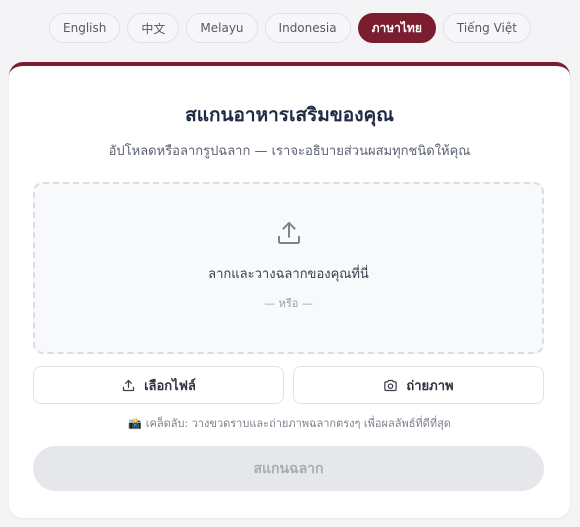 Image resolution: width=580 pixels, height=527 pixels. Describe the element at coordinates (135, 423) in the screenshot. I see `camera-flash-icon: 📸` at that location.